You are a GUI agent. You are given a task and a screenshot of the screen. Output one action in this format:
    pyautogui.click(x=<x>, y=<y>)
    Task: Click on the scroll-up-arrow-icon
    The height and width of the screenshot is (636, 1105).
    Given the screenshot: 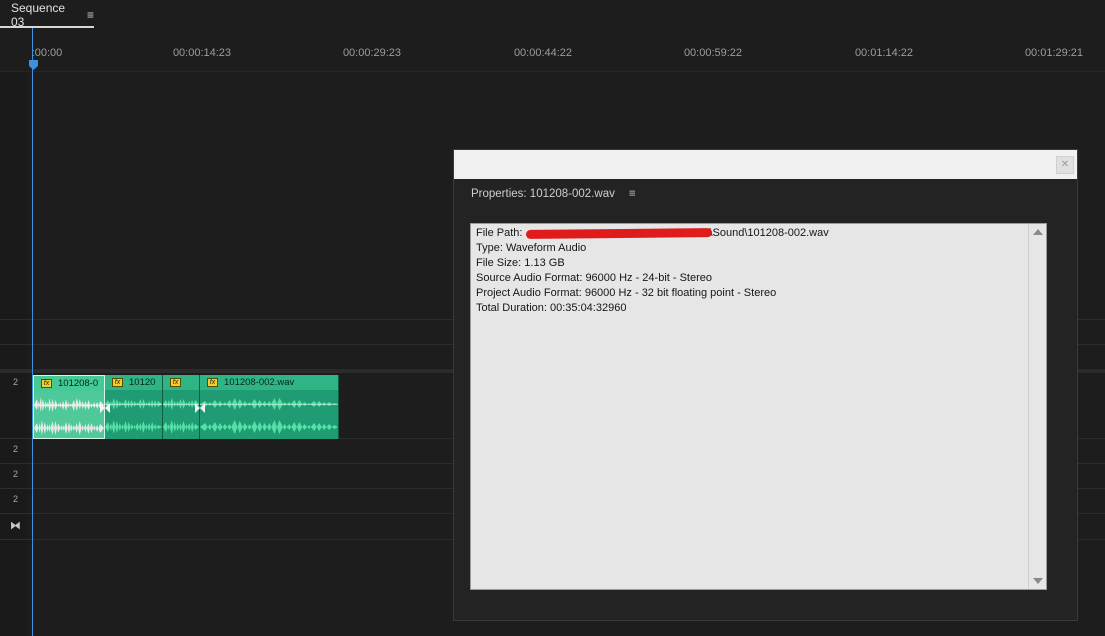 What is the action you would take?
    pyautogui.click(x=1038, y=232)
    